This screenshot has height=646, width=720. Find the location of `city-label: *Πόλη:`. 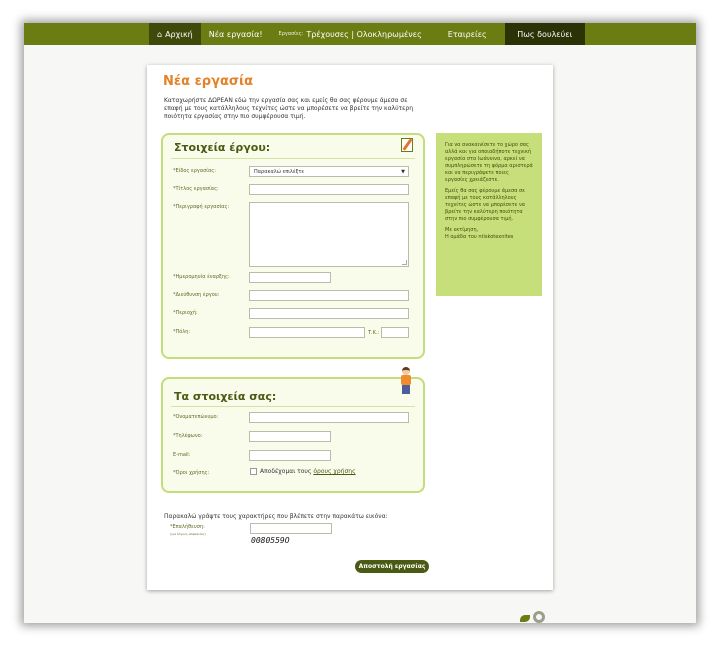

city-label: *Πόλη: is located at coordinates (182, 332).